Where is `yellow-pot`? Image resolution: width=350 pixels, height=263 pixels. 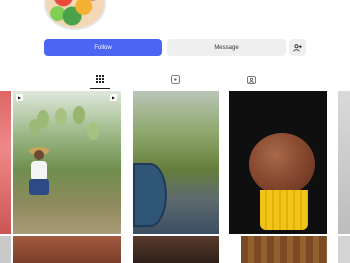 yellow-pot is located at coordinates (284, 210).